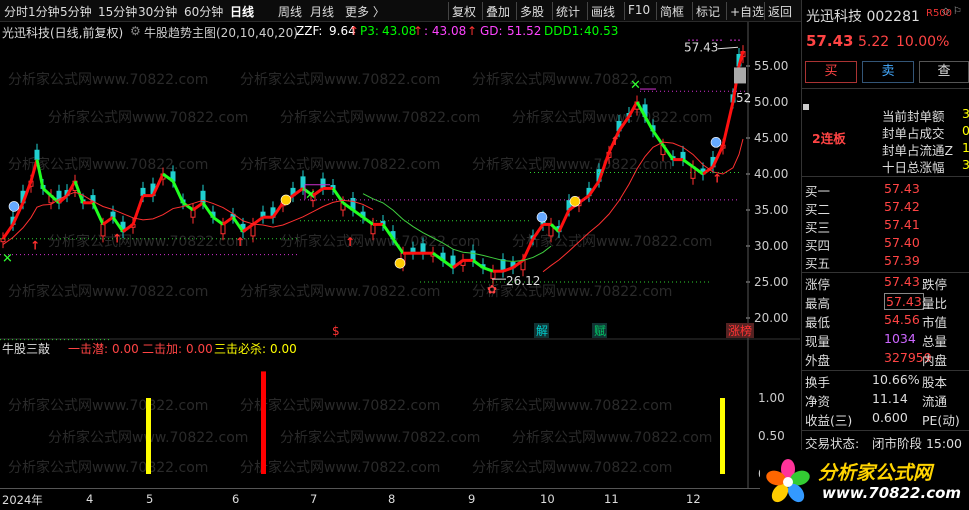 The image size is (969, 510). I want to click on stat-label: 现量, so click(818, 341).